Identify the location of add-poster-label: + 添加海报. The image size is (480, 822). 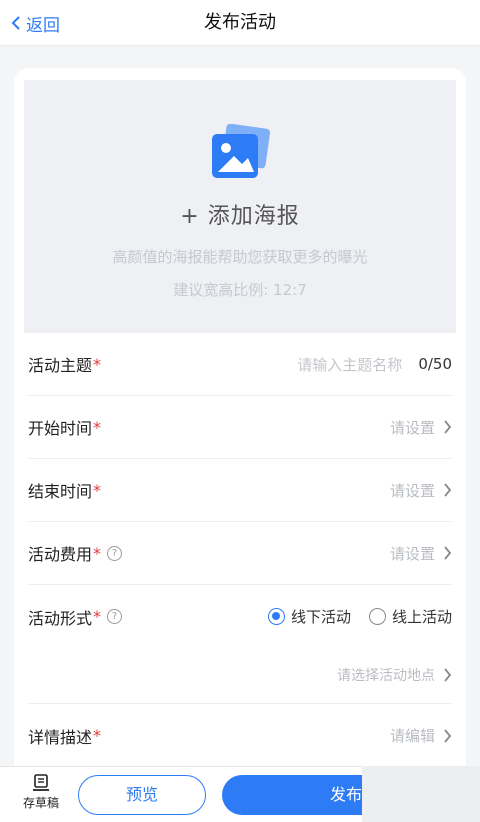
(240, 216).